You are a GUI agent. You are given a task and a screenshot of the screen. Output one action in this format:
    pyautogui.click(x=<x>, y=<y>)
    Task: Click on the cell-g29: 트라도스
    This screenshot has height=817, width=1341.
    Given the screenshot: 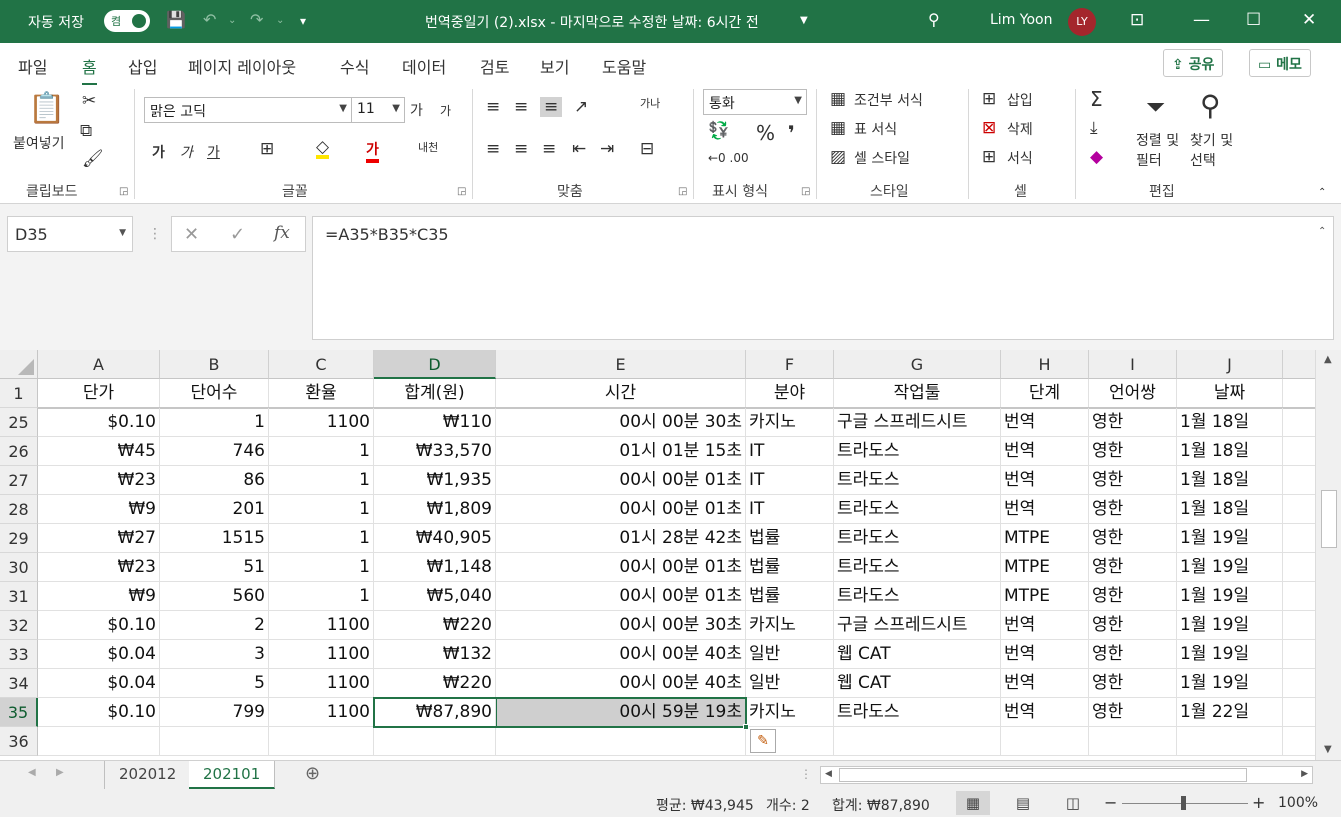 What is the action you would take?
    pyautogui.click(x=917, y=538)
    